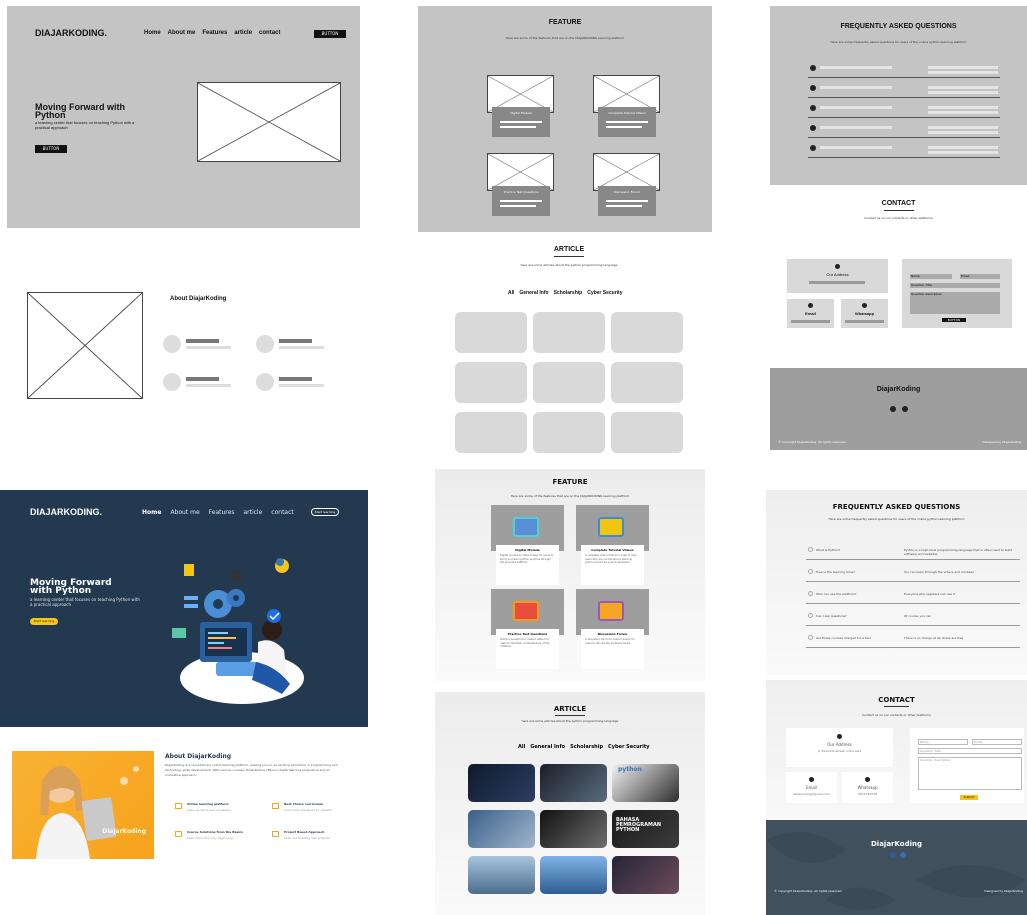  Describe the element at coordinates (521, 113) in the screenshot. I see `feature-card-1-label: Digital Module` at that location.